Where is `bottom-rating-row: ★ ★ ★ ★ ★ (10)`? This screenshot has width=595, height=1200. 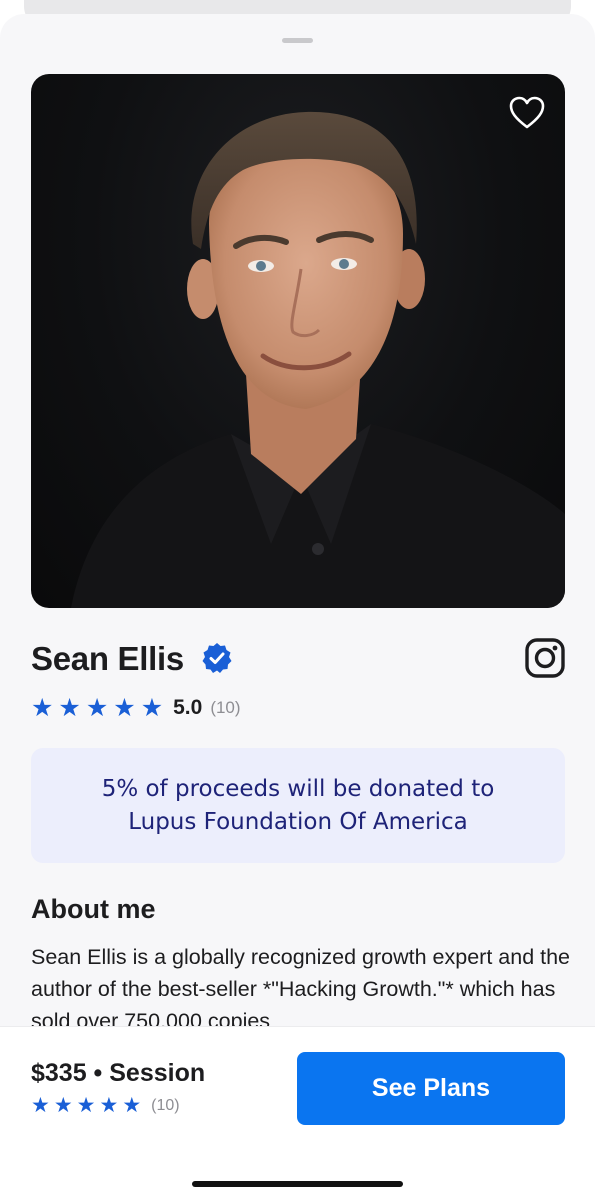
bottom-rating-row: ★ ★ ★ ★ ★ (10) is located at coordinates (105, 1105).